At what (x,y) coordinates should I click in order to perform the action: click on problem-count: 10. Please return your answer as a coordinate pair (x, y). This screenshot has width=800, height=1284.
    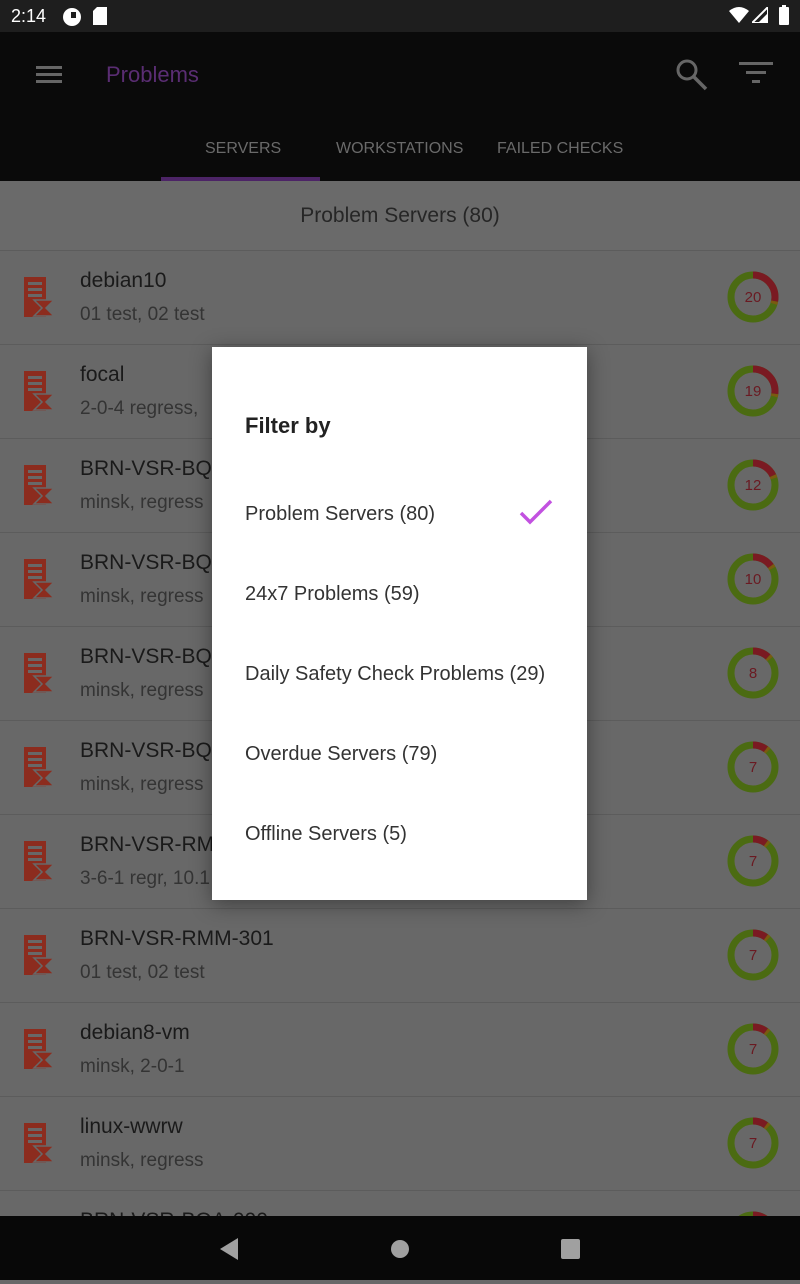
    Looking at the image, I should click on (753, 579).